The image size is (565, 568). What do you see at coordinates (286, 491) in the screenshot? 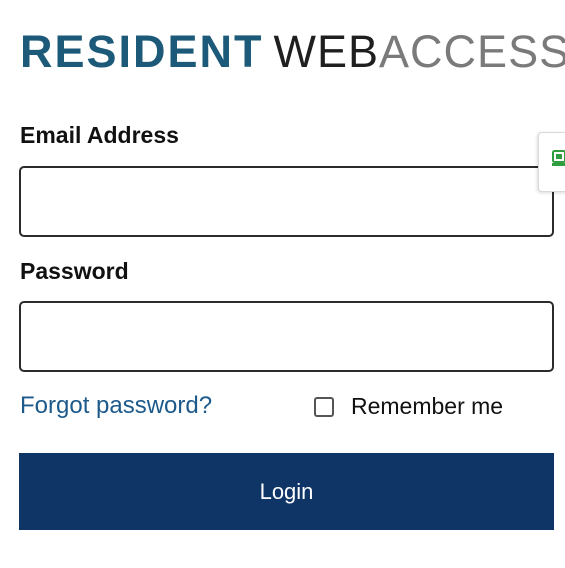
I see `login-button: Login` at bounding box center [286, 491].